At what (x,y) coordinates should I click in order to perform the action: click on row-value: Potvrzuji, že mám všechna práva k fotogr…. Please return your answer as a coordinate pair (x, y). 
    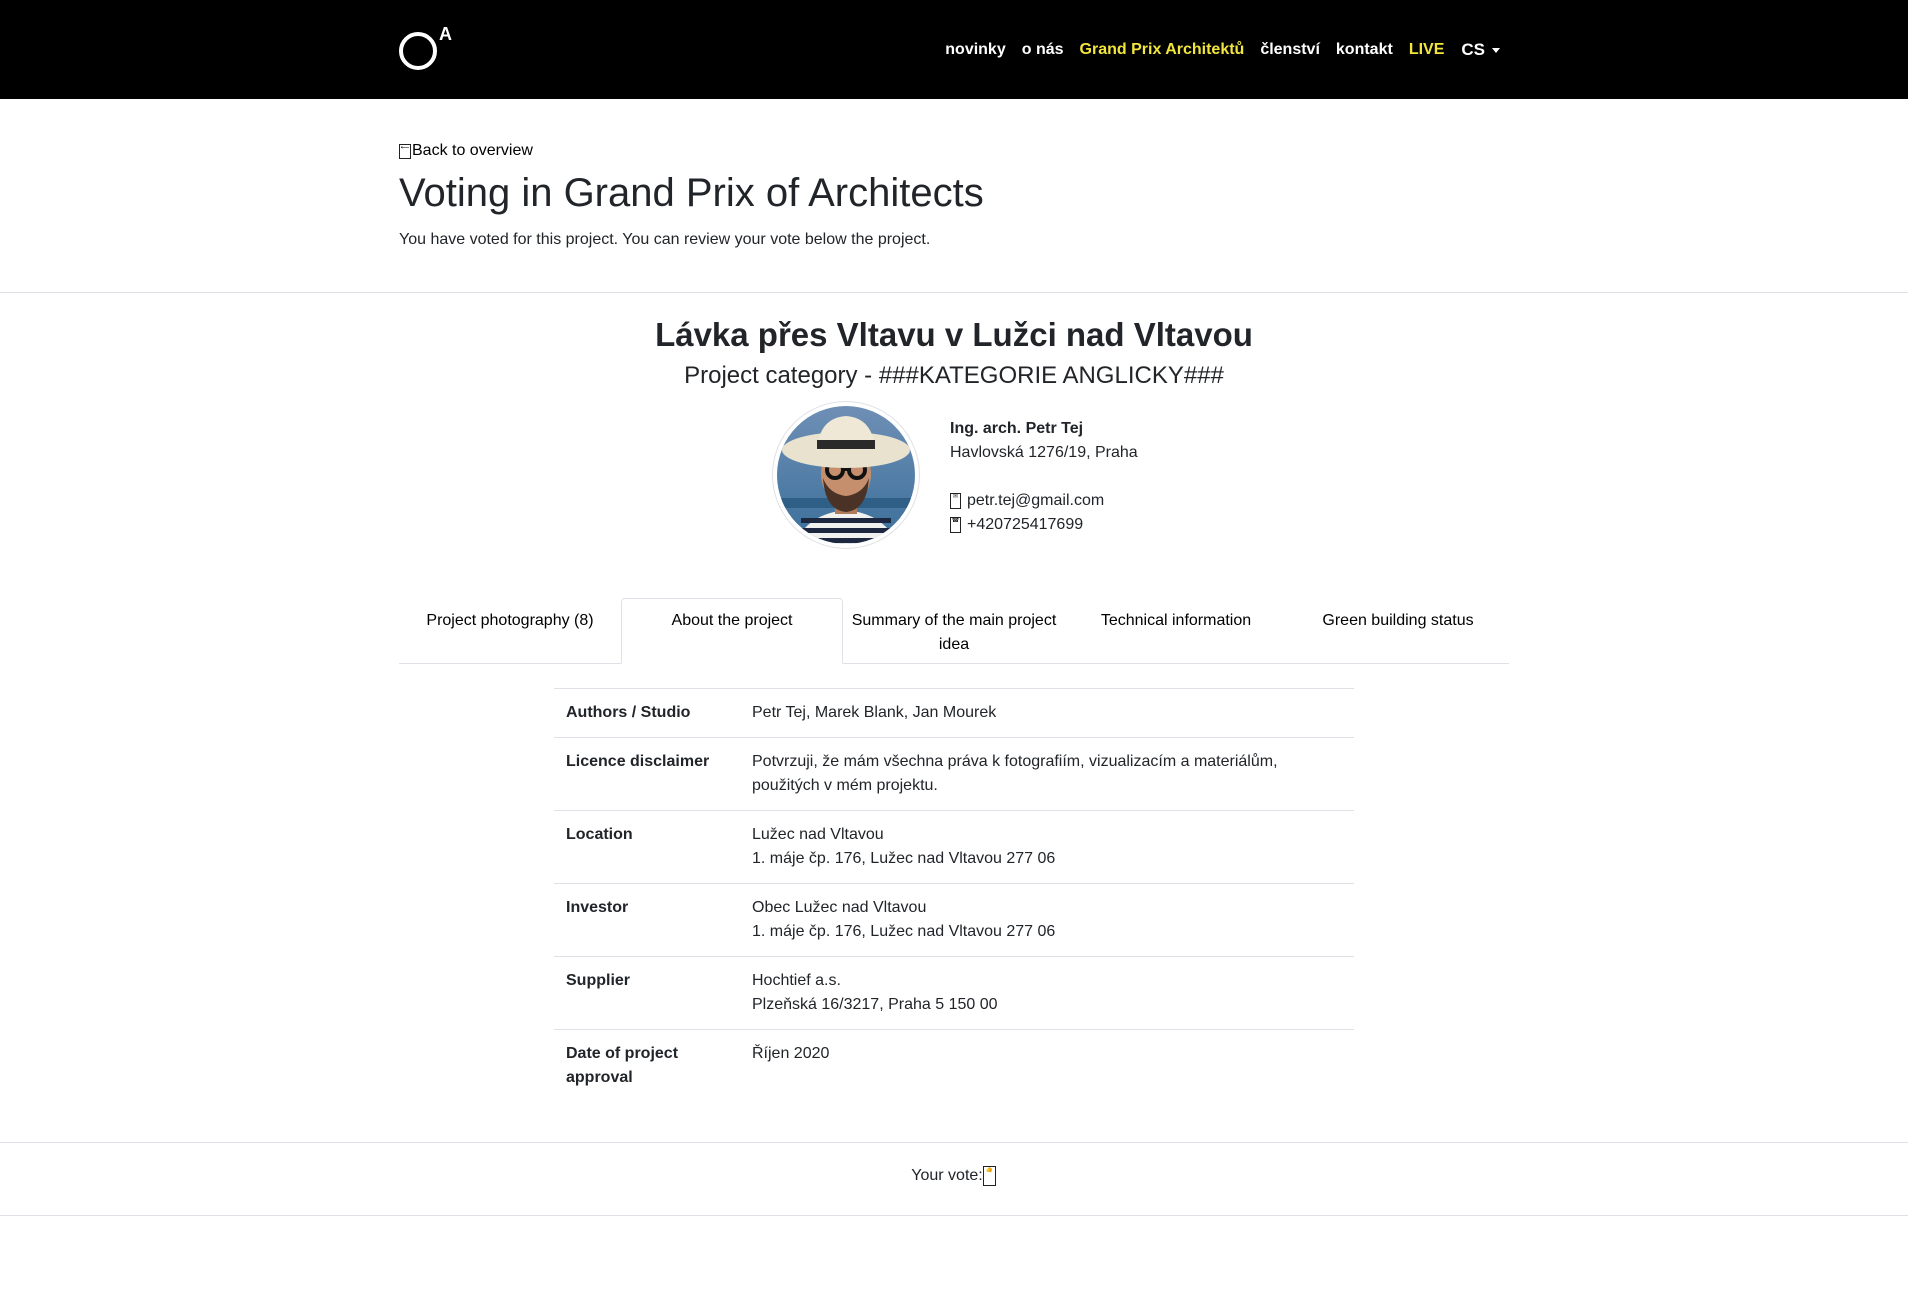
    Looking at the image, I should click on (1047, 774).